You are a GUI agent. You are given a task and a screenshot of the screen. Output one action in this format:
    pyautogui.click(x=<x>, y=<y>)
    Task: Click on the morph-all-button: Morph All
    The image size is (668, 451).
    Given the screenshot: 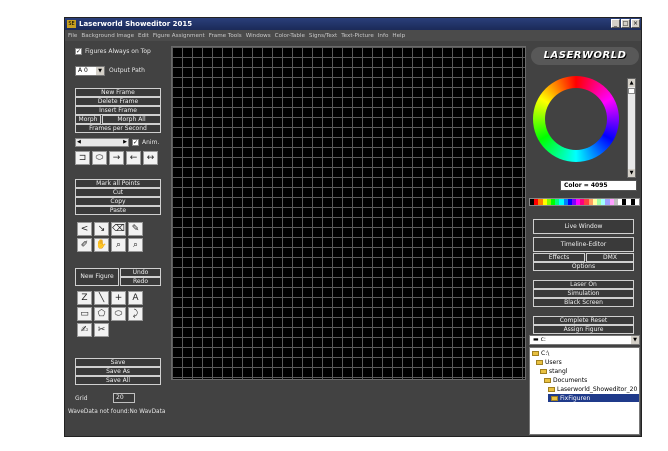 What is the action you would take?
    pyautogui.click(x=131, y=119)
    